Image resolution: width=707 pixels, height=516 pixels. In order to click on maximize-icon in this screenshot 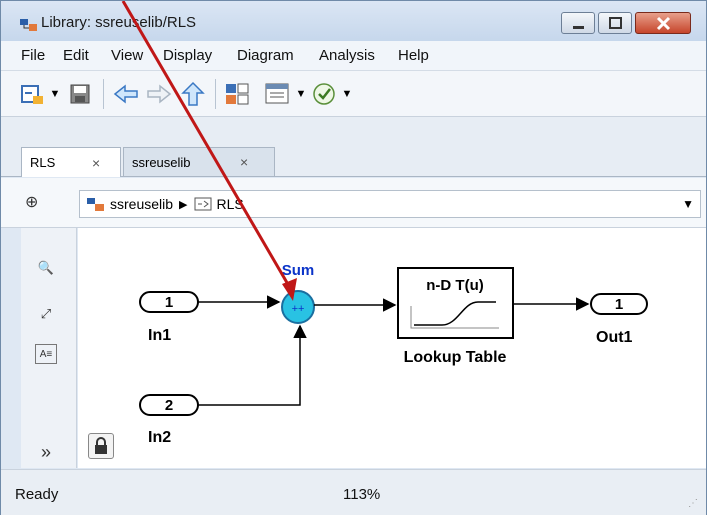, I will do `click(615, 23)`.